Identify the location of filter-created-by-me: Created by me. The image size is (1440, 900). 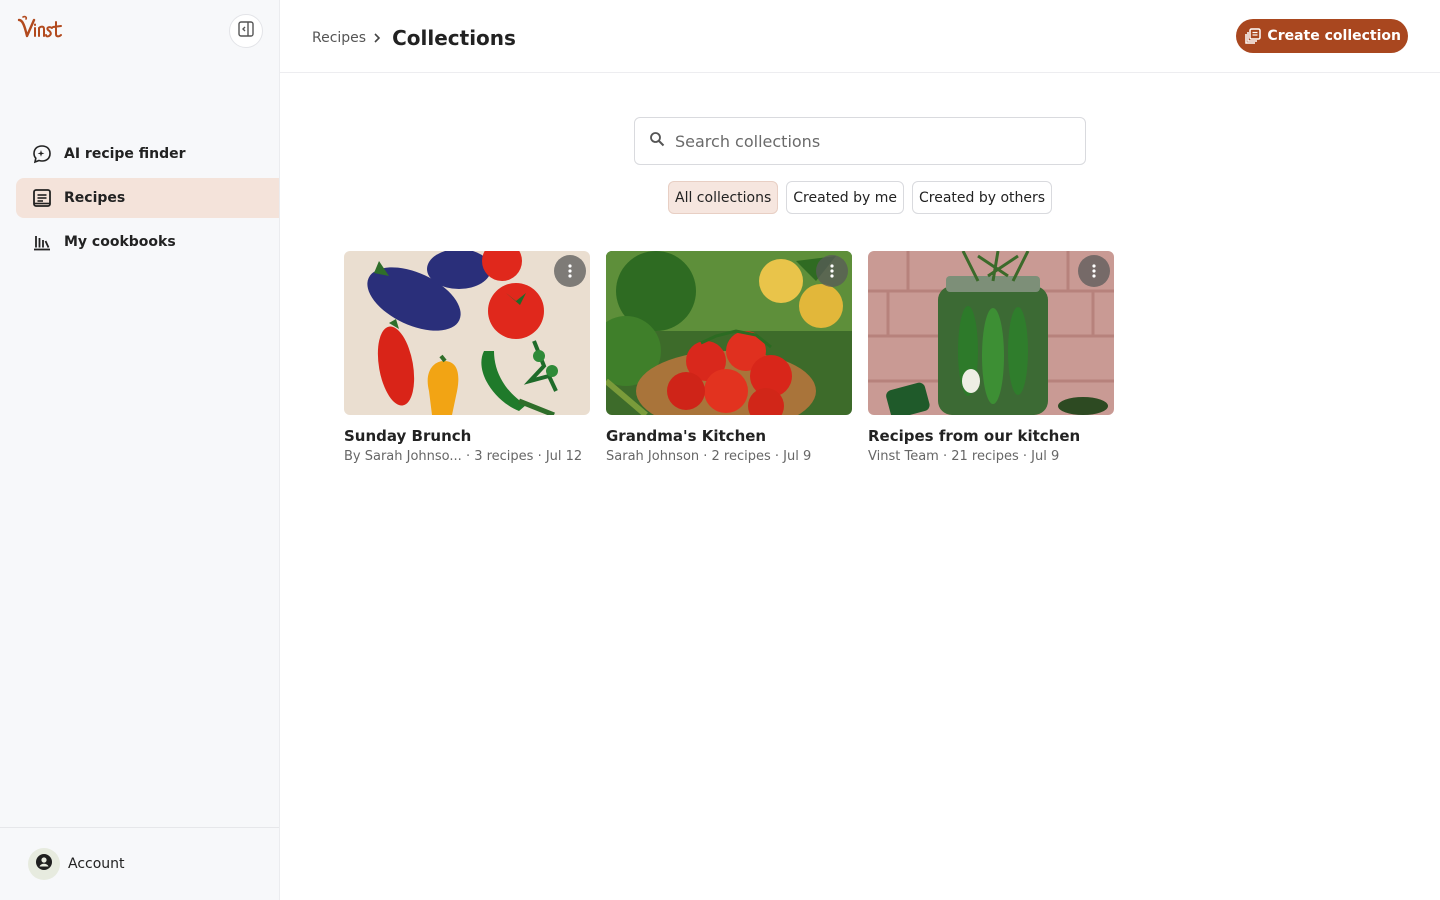
(845, 197).